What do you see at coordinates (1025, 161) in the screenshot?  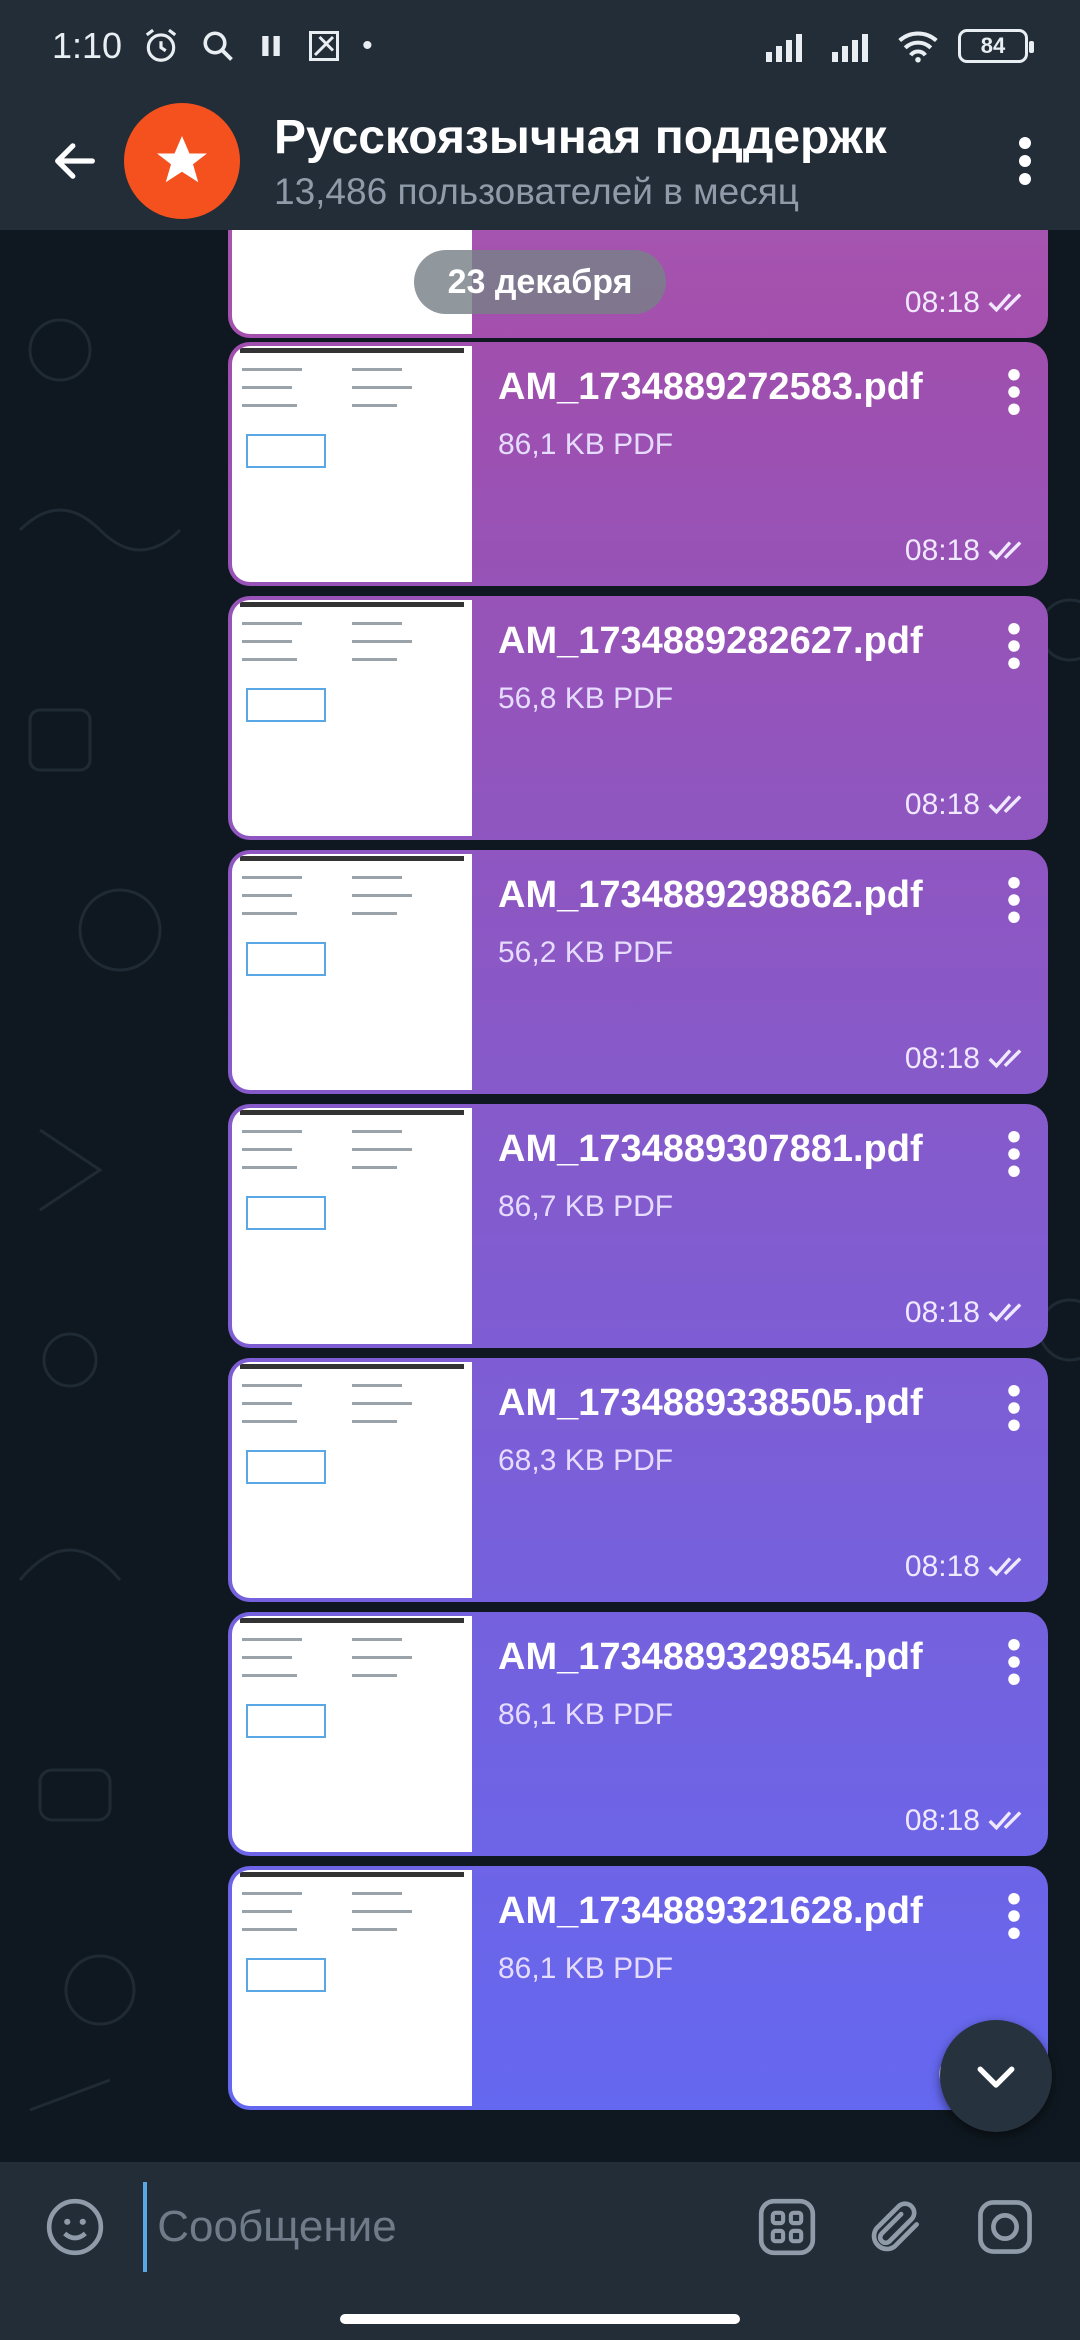 I see `chat-menu-button` at bounding box center [1025, 161].